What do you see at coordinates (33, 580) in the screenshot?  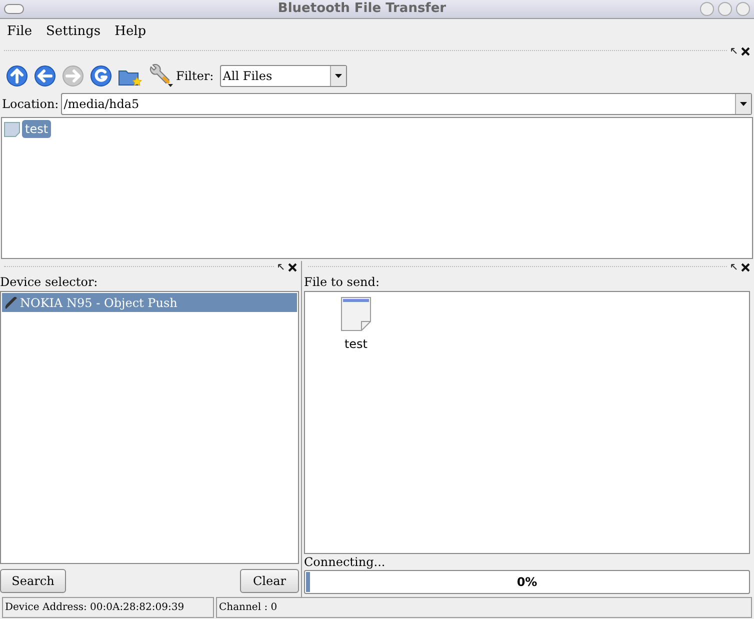 I see `search-button: Search` at bounding box center [33, 580].